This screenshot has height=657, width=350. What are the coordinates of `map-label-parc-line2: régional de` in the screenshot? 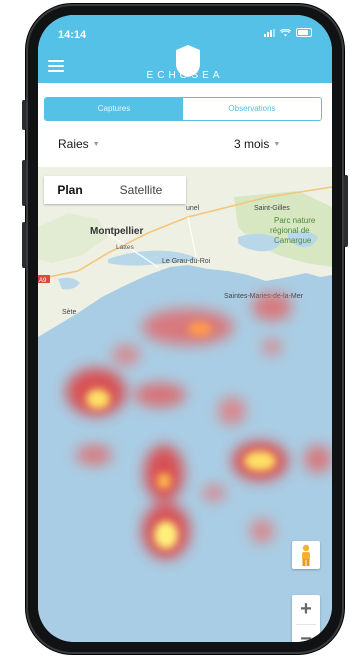 It's located at (290, 230).